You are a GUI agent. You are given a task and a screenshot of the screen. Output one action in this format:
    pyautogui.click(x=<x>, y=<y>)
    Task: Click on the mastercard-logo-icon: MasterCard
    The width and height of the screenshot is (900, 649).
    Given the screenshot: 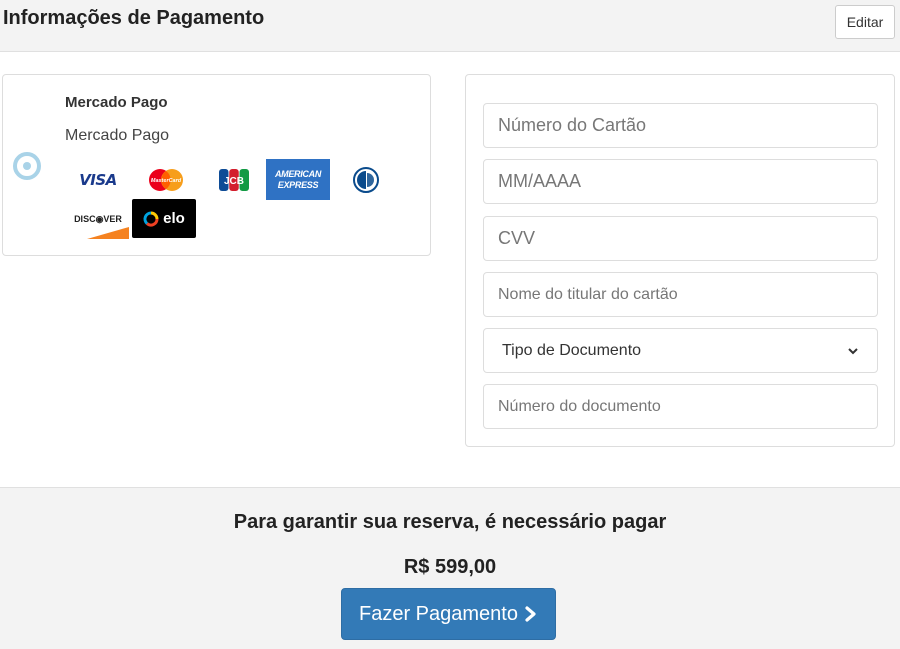 What is the action you would take?
    pyautogui.click(x=166, y=180)
    